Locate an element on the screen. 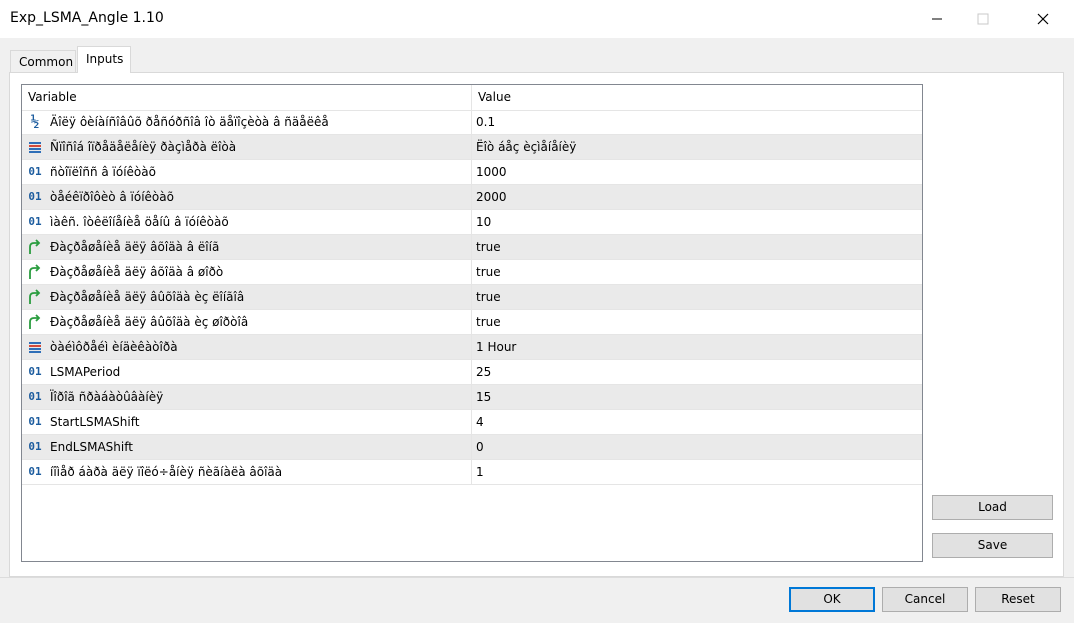  value-cell: 0.1 is located at coordinates (697, 122).